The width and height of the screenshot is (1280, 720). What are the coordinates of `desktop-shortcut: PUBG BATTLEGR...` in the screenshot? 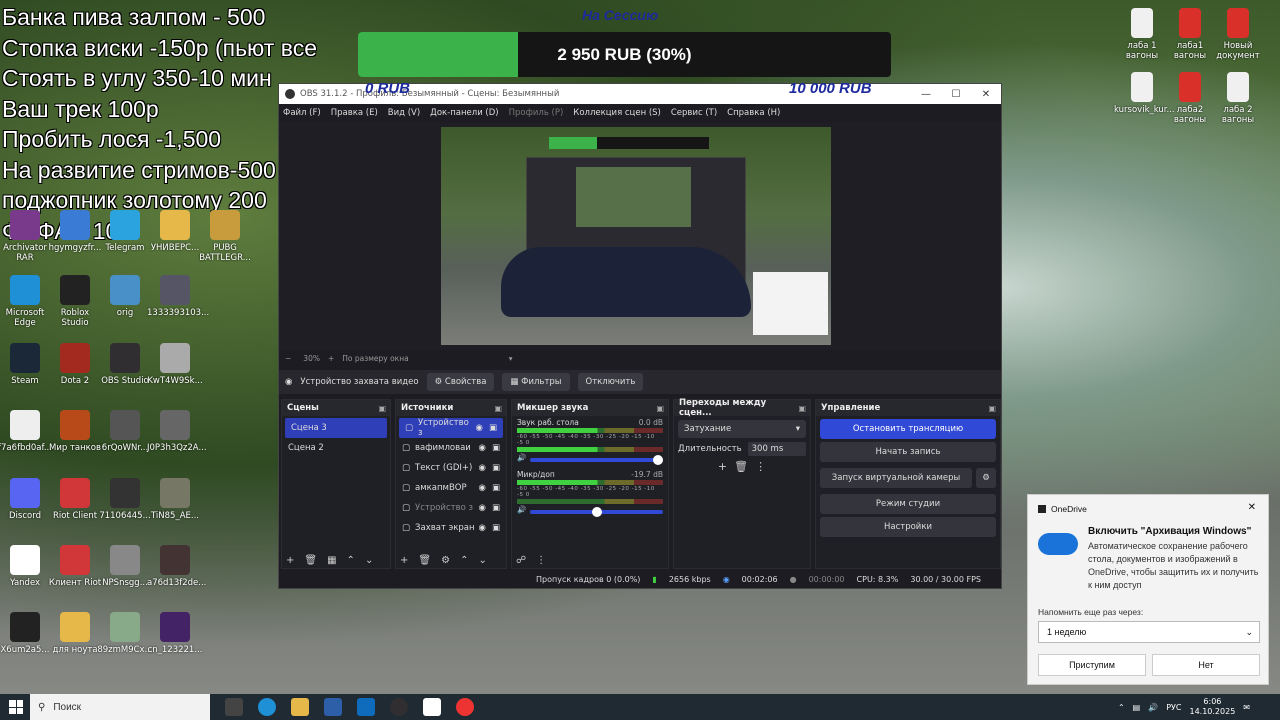 It's located at (225, 236).